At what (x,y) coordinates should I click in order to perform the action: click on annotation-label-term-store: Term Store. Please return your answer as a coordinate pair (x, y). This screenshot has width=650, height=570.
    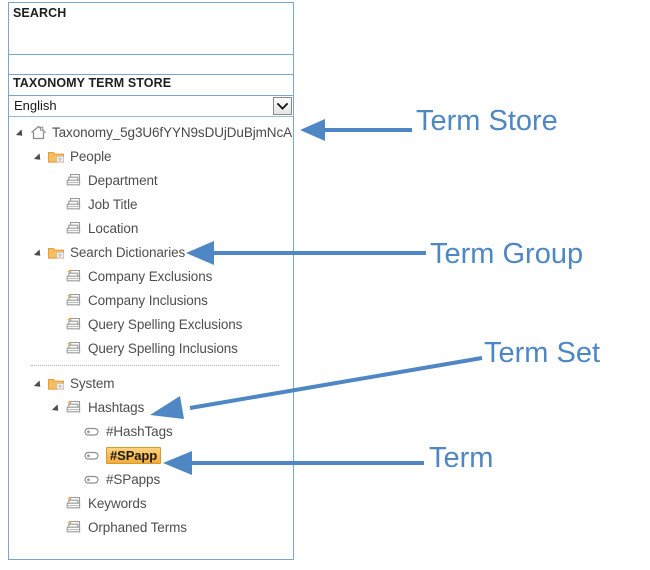
    Looking at the image, I should click on (487, 121).